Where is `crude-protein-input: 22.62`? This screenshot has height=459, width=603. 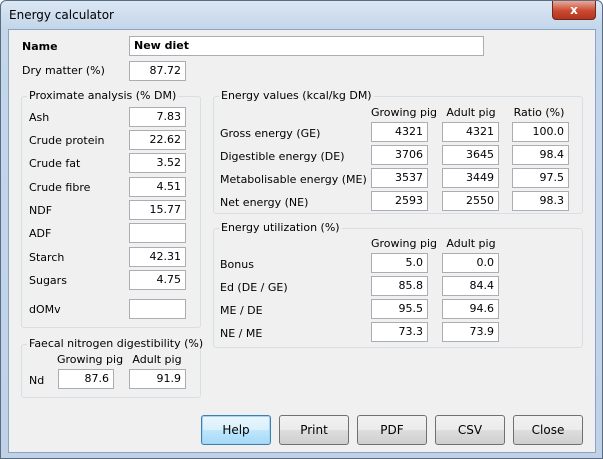
crude-protein-input: 22.62 is located at coordinates (157, 140).